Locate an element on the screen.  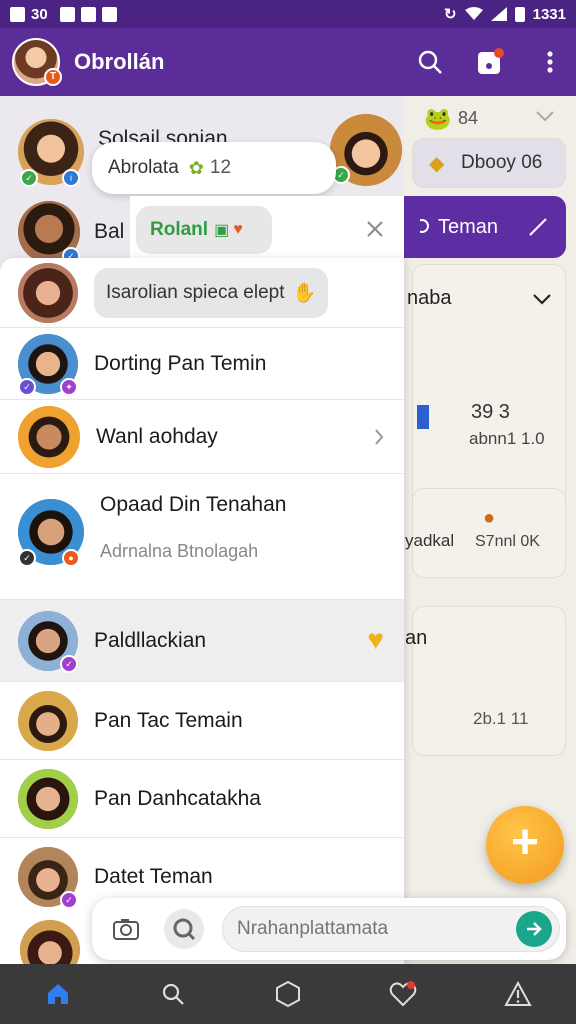
nav-search is located at coordinates (173, 994).